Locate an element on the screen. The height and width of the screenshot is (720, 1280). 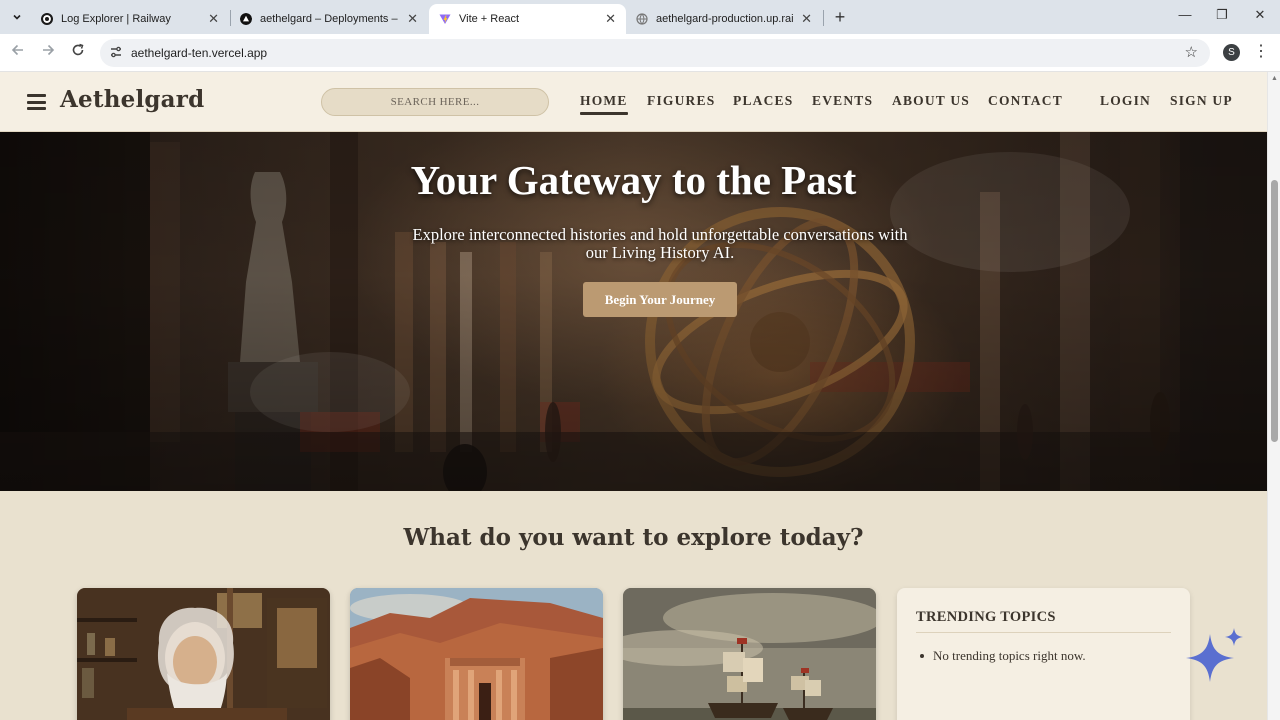
trending-heading: TRENDING TOPICS is located at coordinates (986, 617).